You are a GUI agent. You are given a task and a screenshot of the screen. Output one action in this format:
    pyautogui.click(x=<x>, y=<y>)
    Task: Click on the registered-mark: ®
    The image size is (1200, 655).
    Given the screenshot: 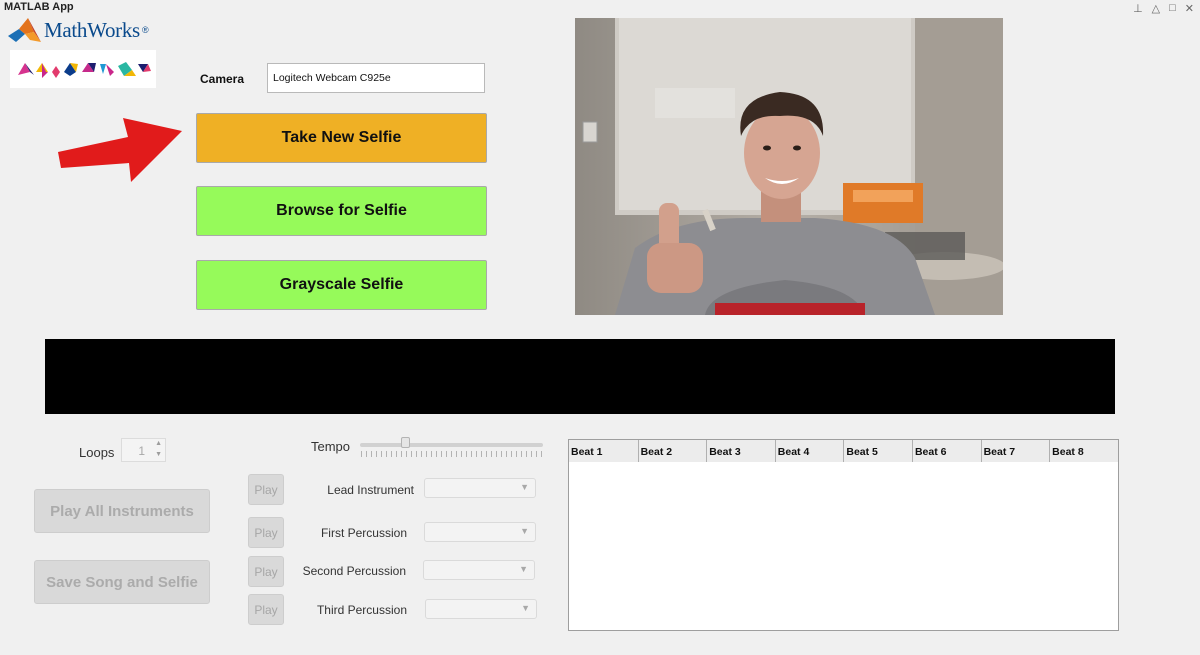 What is the action you would take?
    pyautogui.click(x=145, y=30)
    